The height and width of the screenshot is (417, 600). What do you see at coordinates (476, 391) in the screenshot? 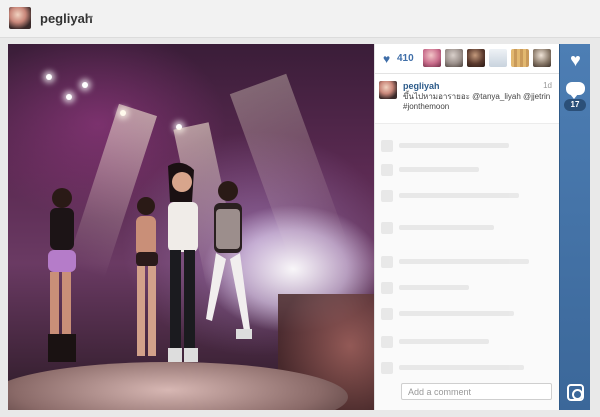
I see `add-comment-input` at bounding box center [476, 391].